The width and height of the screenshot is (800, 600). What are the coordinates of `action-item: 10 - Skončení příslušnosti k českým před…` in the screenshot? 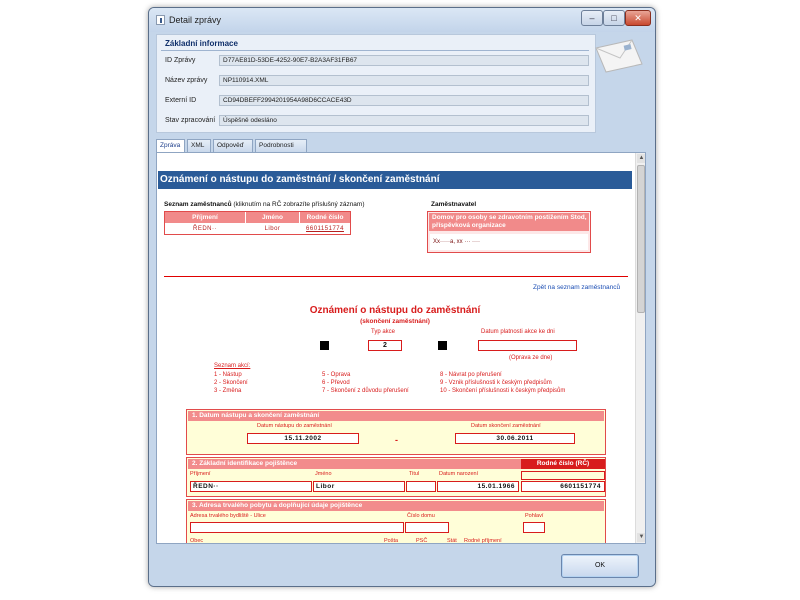 It's located at (503, 391).